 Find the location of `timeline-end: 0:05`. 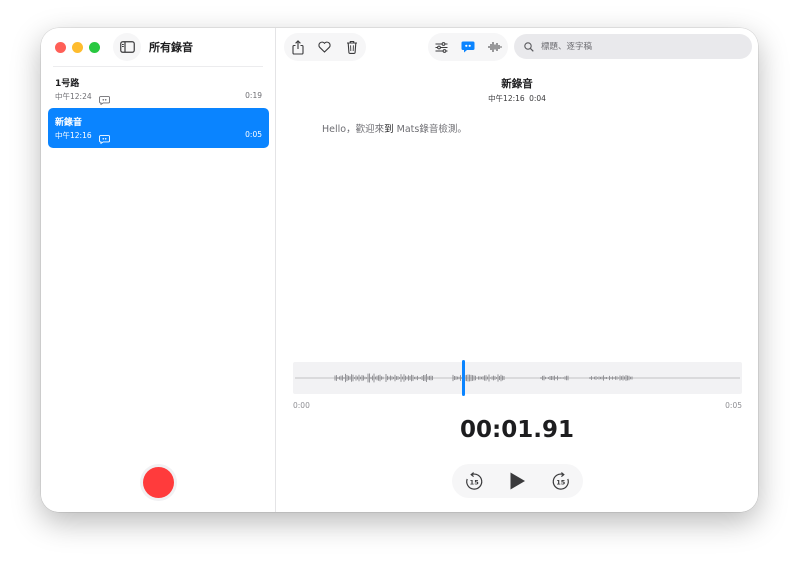

timeline-end: 0:05 is located at coordinates (733, 405).